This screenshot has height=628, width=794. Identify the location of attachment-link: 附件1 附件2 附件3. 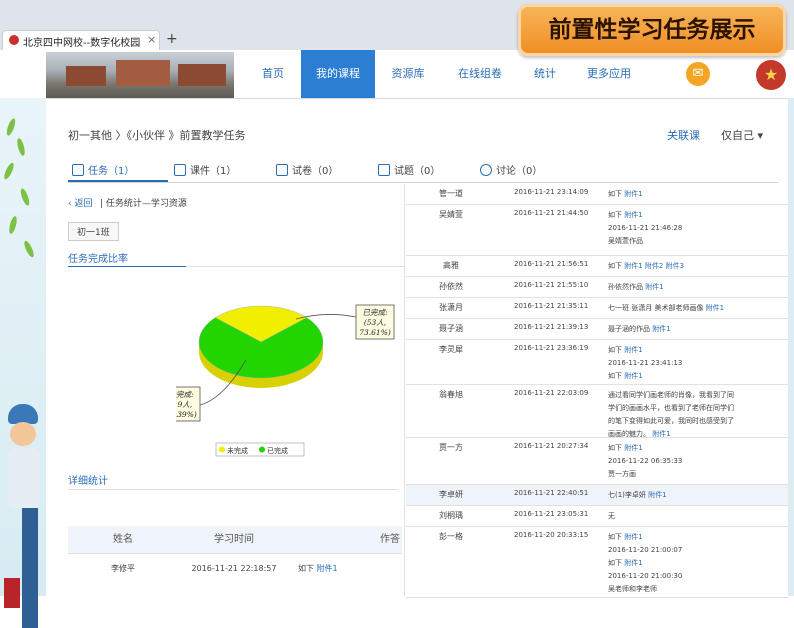
(654, 266).